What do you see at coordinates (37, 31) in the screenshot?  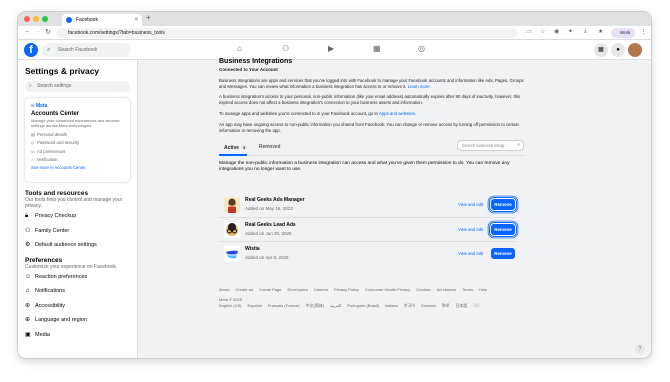 I see `forward-icon: →` at bounding box center [37, 31].